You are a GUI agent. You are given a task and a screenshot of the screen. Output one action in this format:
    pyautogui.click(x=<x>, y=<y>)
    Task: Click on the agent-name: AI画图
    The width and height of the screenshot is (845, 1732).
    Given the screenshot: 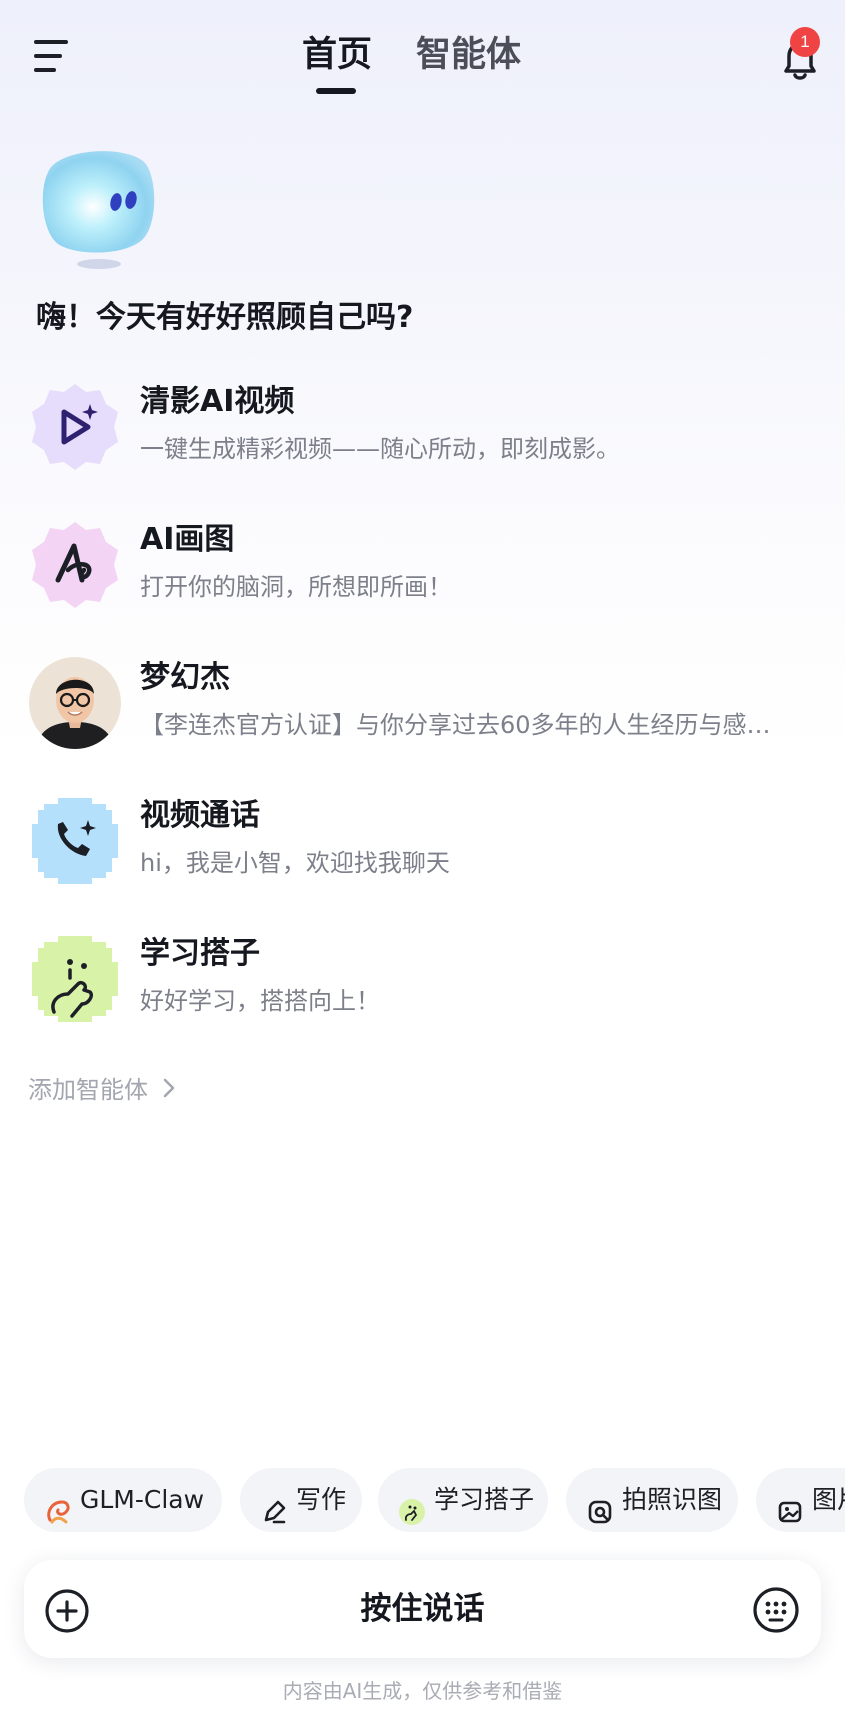 What is the action you would take?
    pyautogui.click(x=187, y=539)
    